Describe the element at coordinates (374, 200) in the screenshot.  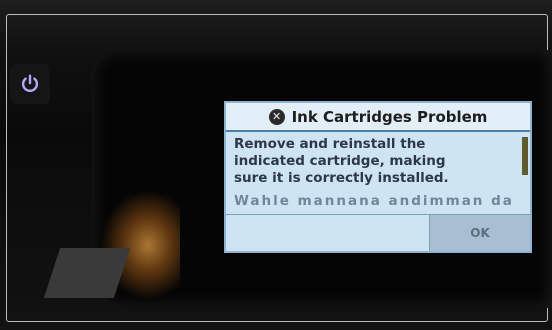
I see `message-line-partial: Wahle mannana andimman da` at that location.